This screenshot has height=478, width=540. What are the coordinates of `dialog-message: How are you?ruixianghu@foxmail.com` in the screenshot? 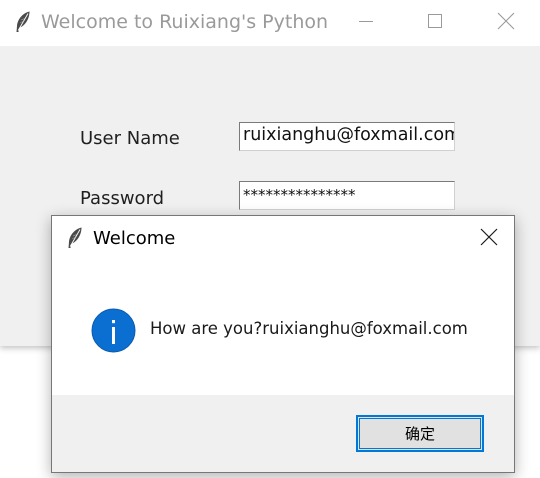 It's located at (309, 328).